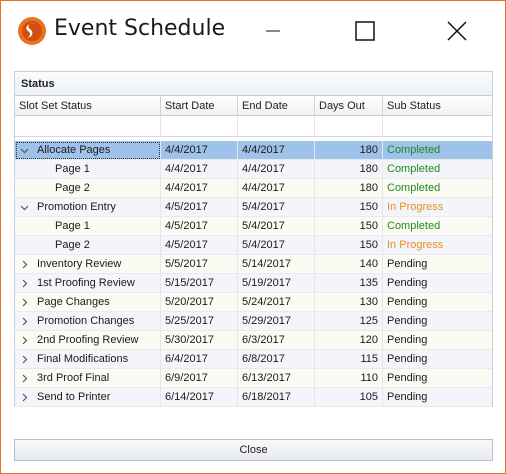  I want to click on cell-end-date: 4/4/2017, so click(276, 150).